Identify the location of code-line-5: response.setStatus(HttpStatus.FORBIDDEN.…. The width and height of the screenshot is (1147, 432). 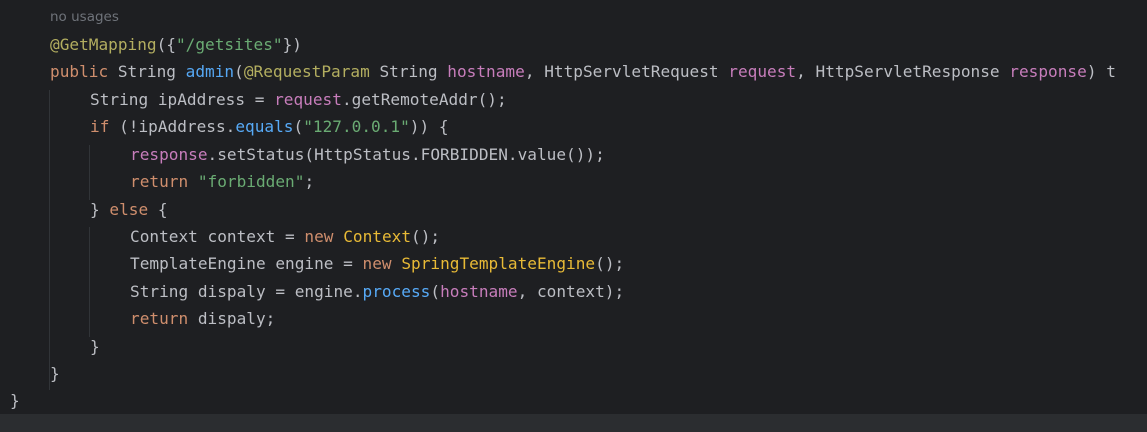
(367, 154).